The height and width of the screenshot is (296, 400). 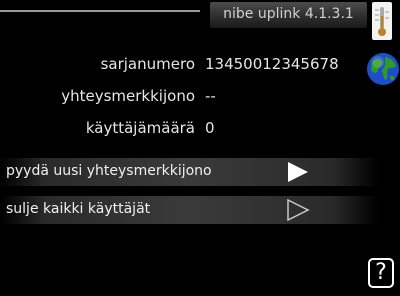 What do you see at coordinates (298, 172) in the screenshot?
I see `arrow-right-filled-icon` at bounding box center [298, 172].